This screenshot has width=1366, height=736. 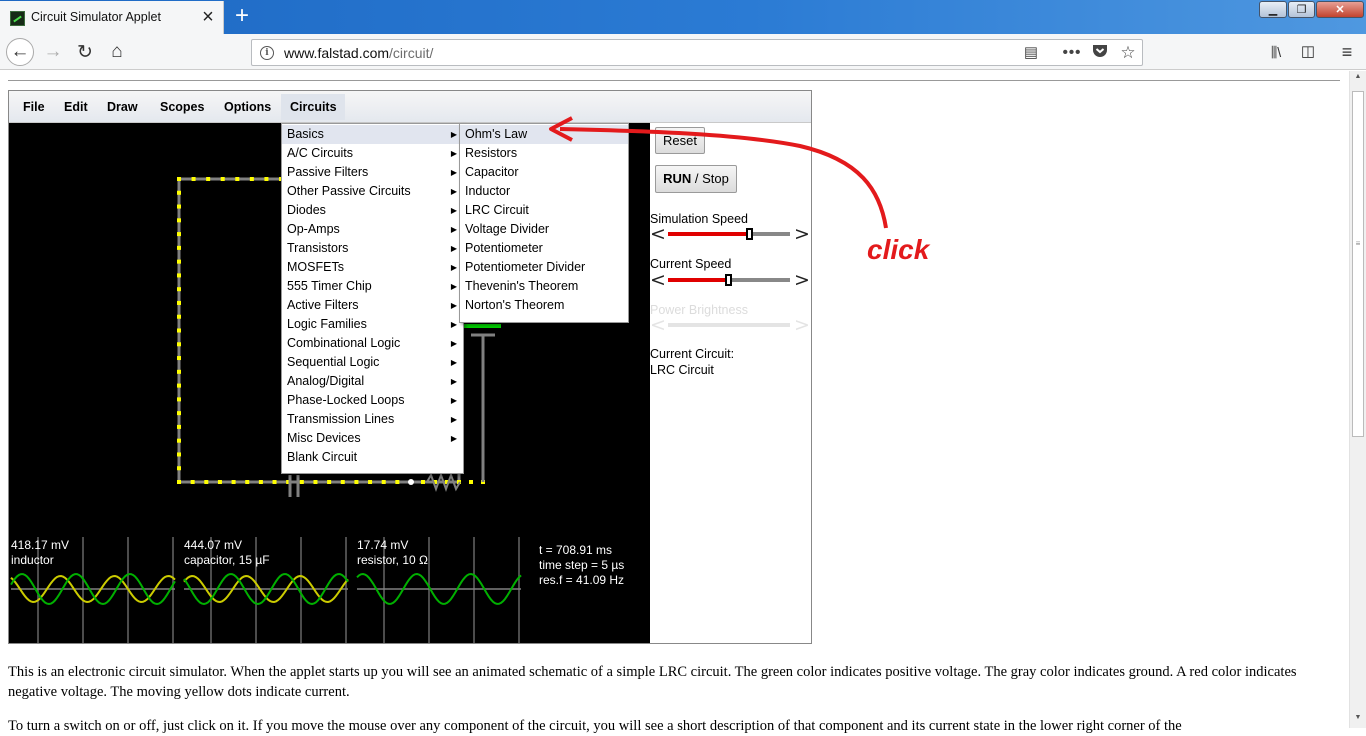 I want to click on circuits-menu-item: A/C Circuits ▶, so click(x=372, y=153).